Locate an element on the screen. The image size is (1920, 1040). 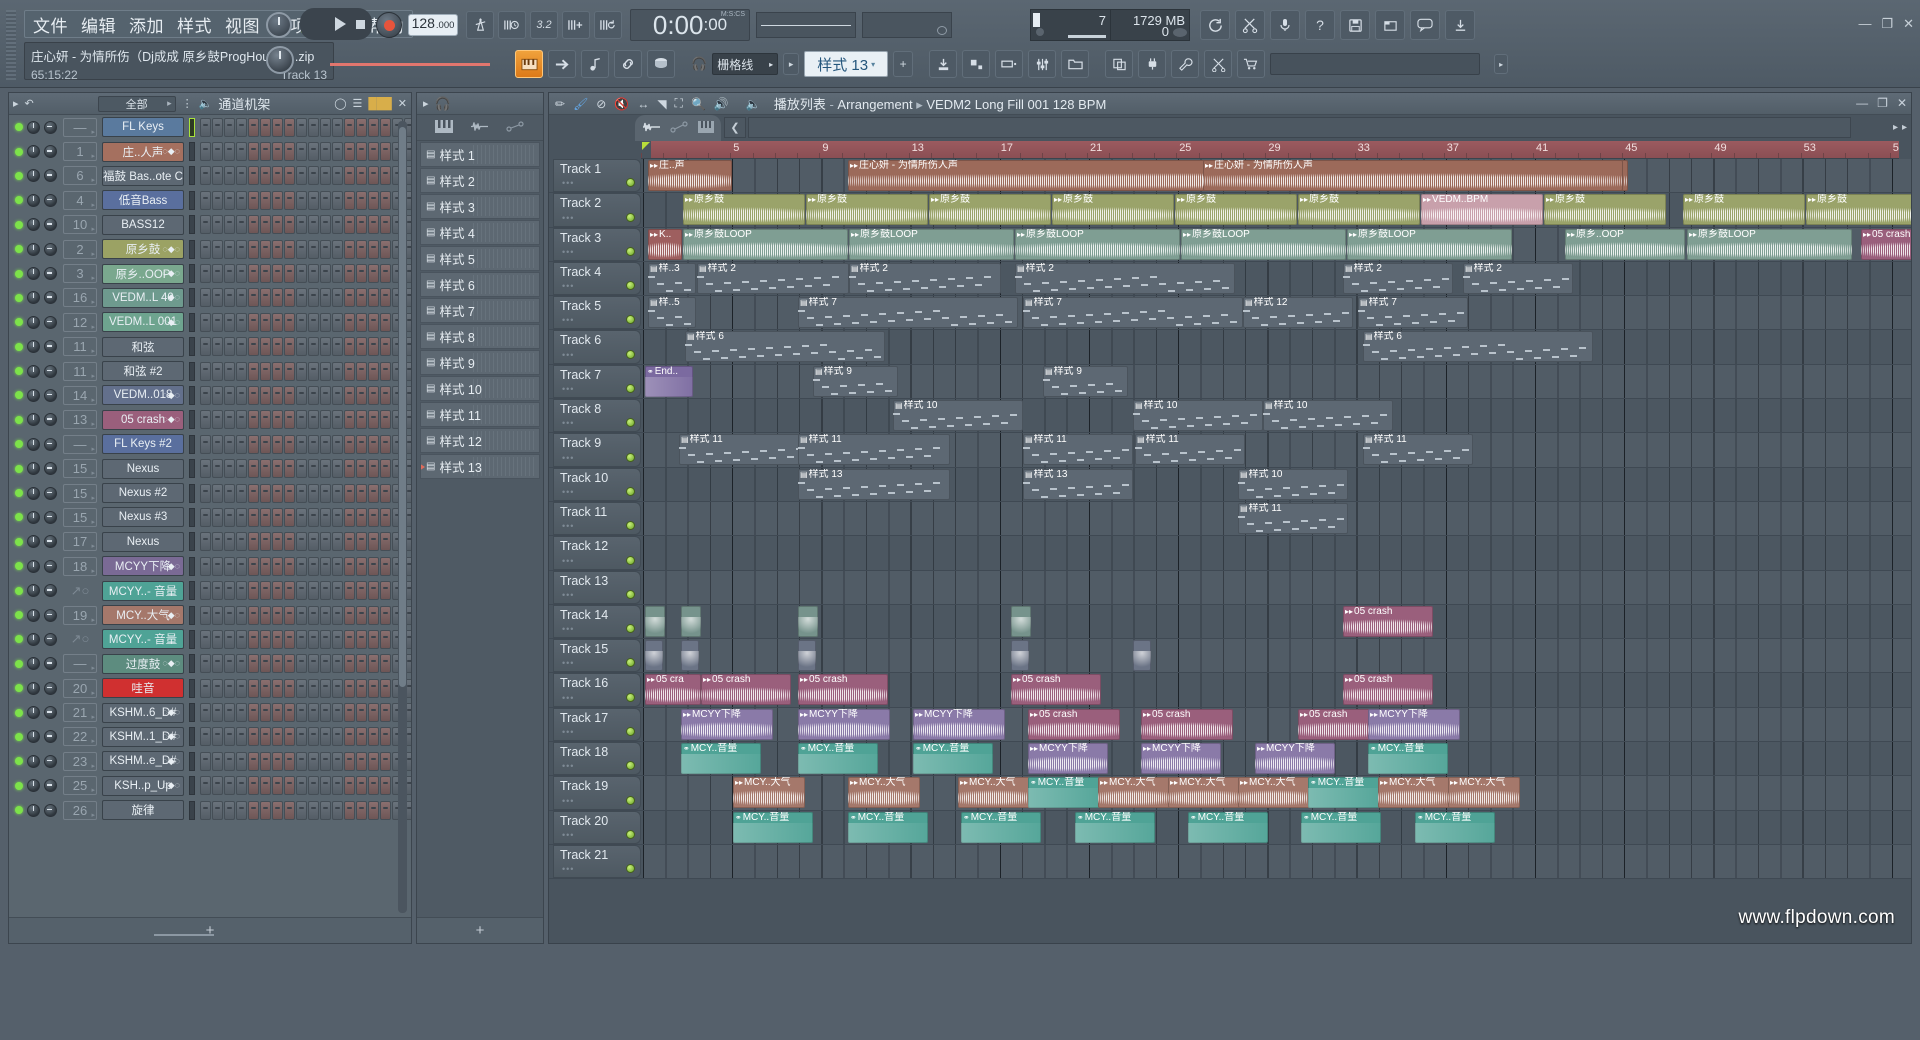
track-lane: ▤样式 11 is located at coordinates (1277, 518).